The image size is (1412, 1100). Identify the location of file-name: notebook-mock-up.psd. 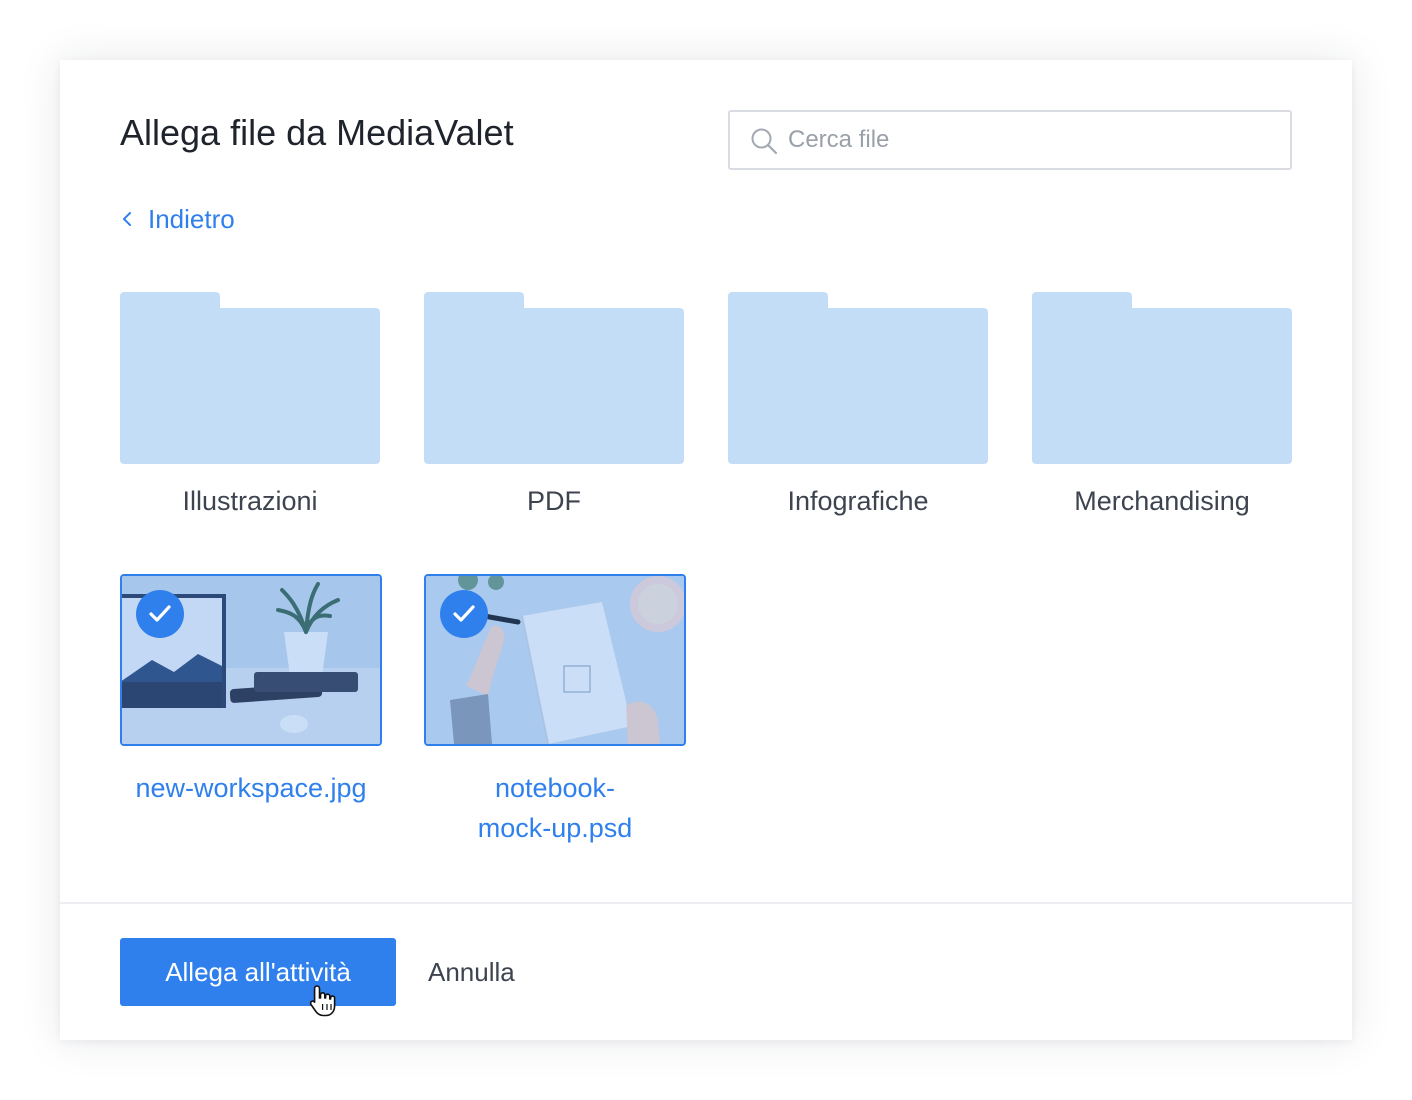
(555, 808).